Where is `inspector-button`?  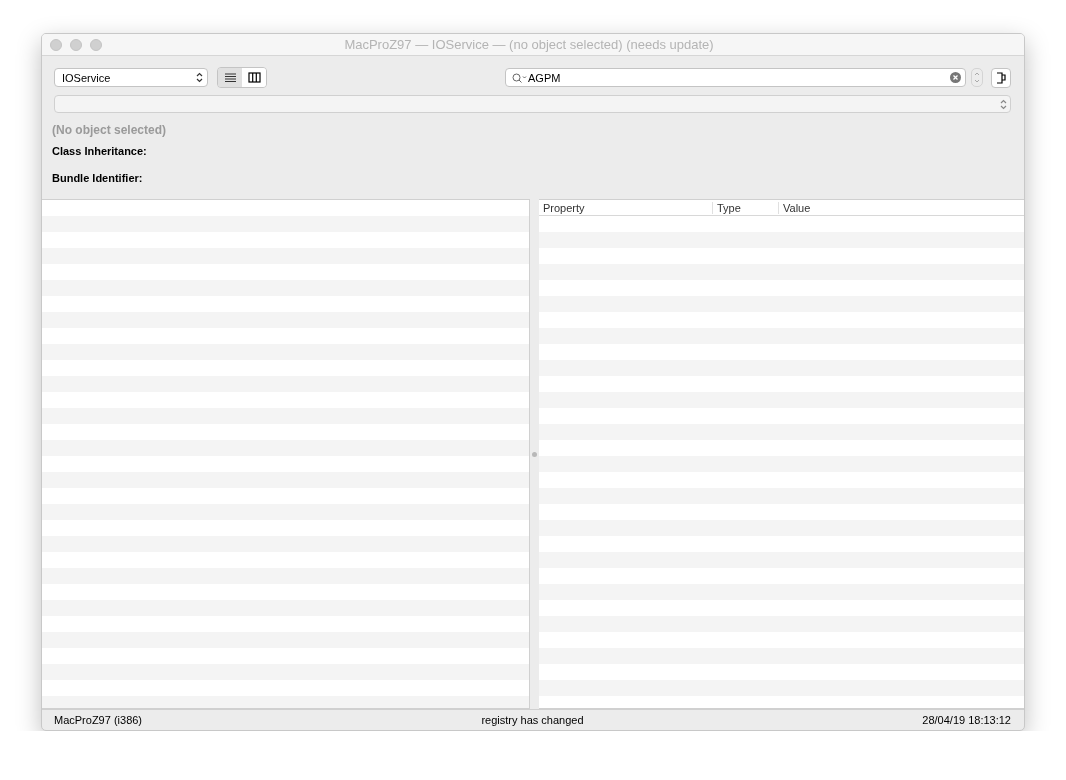 inspector-button is located at coordinates (1001, 77).